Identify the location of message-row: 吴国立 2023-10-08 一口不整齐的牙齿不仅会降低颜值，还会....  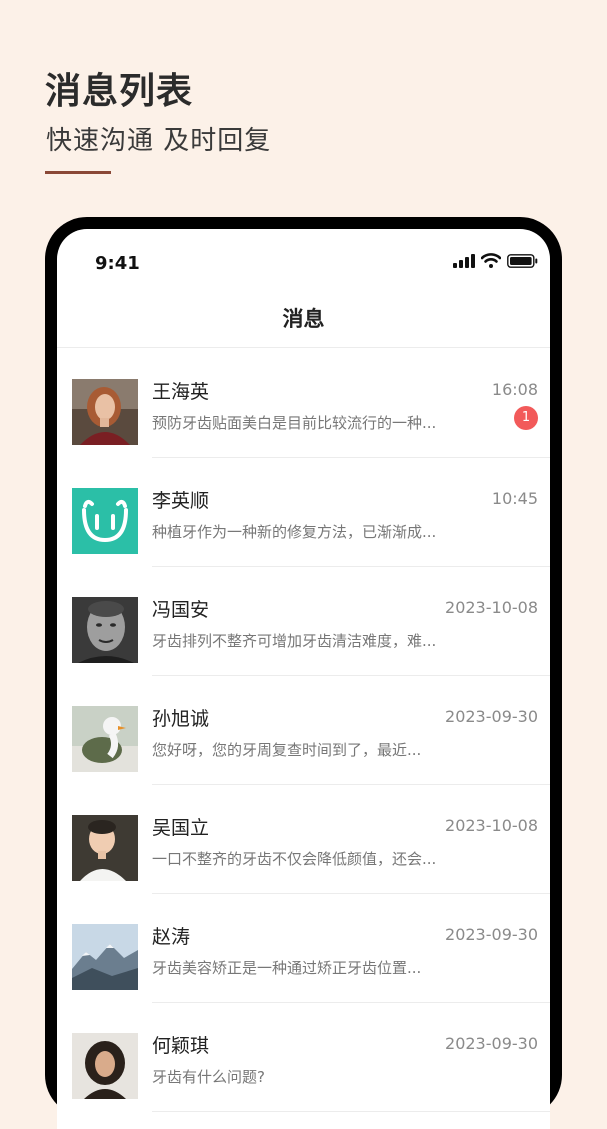
(303, 839).